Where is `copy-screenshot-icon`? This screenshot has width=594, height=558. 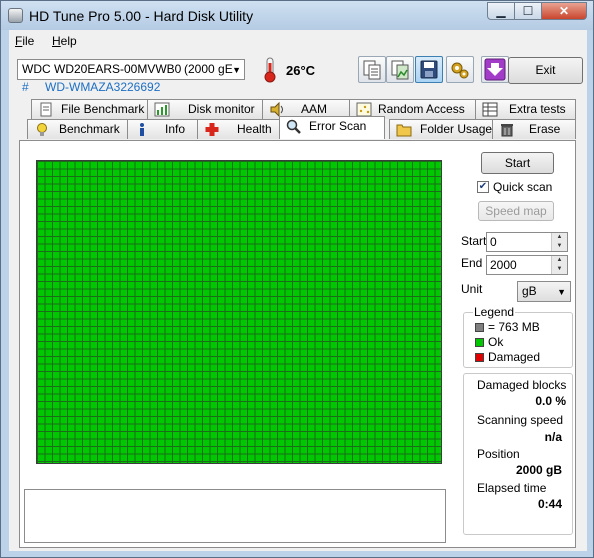
copy-screenshot-icon is located at coordinates (400, 70).